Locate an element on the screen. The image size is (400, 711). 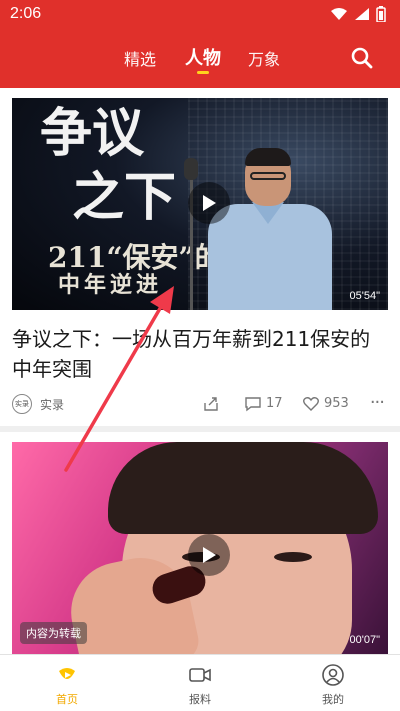
microphone is located at coordinates (191, 169).